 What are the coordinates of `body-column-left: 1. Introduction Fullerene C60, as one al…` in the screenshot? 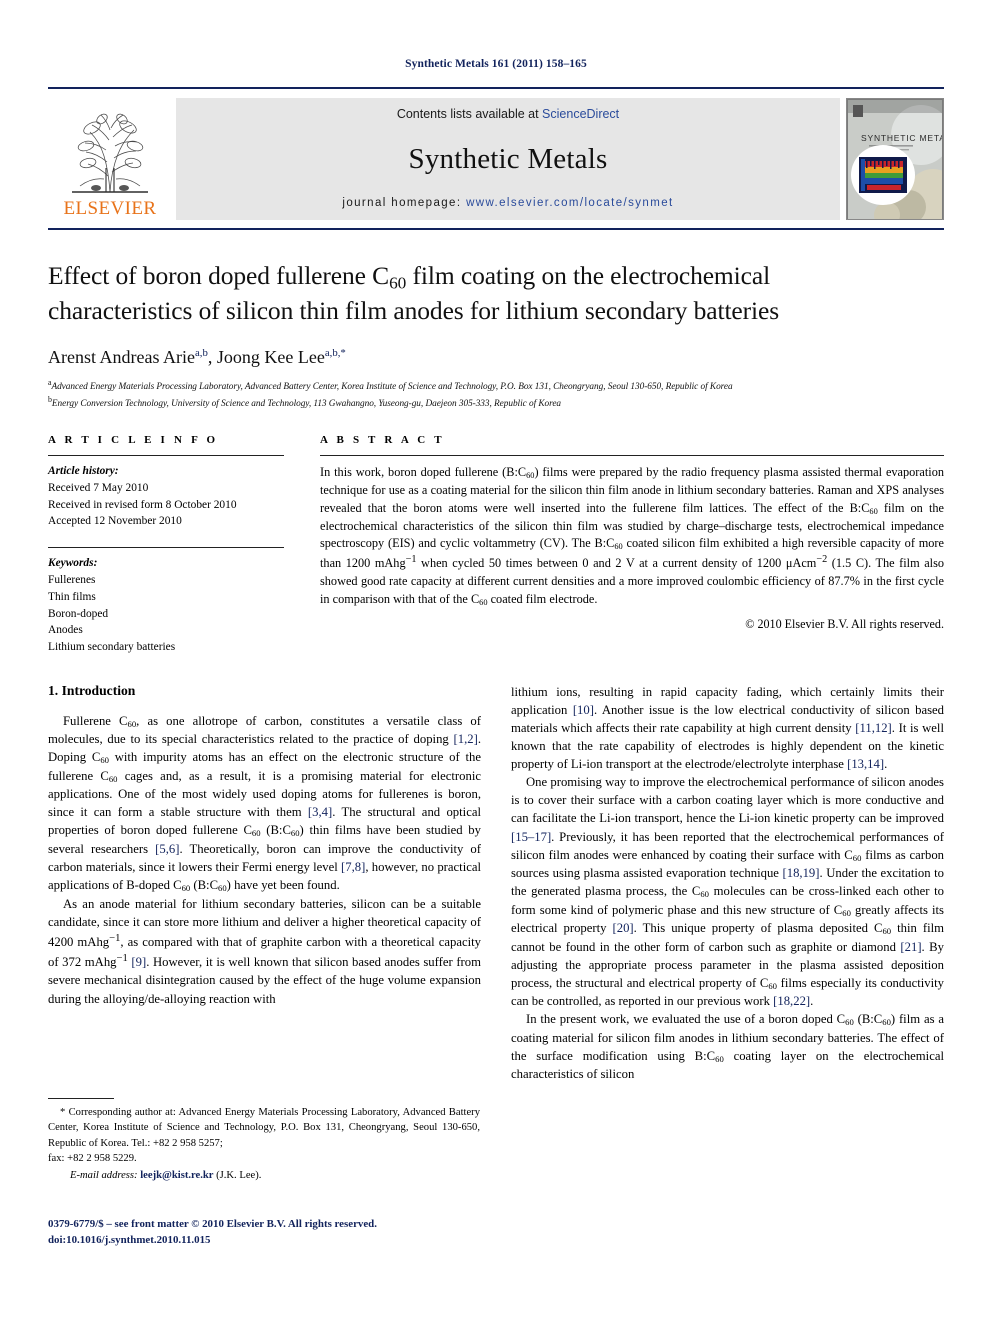 It's located at (264, 883).